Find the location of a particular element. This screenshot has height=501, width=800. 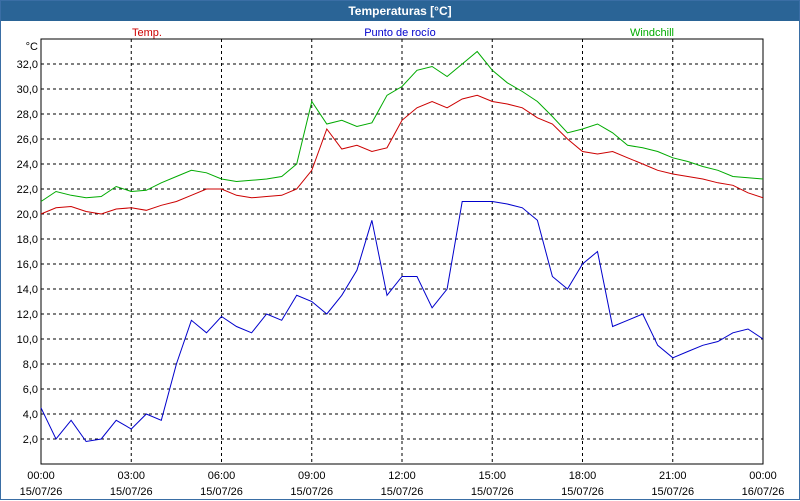

legend-item: Temp. is located at coordinates (147, 33).